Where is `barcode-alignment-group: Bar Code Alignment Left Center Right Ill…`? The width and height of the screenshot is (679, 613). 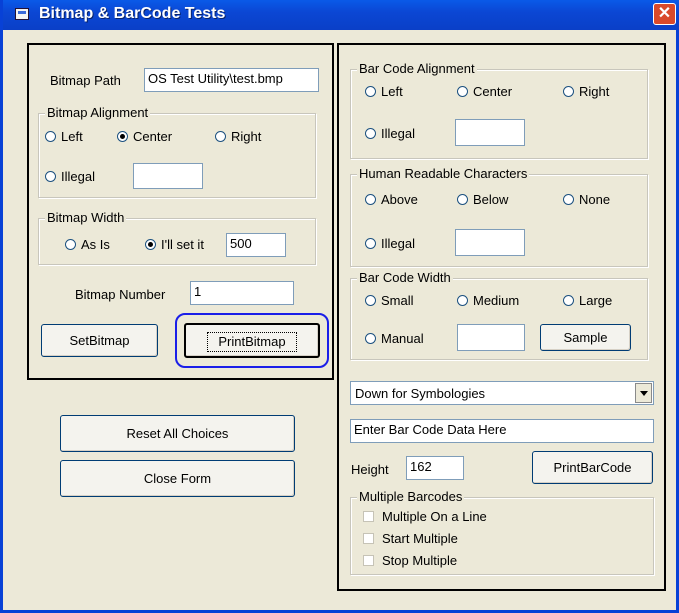 barcode-alignment-group: Bar Code Alignment Left Center Right Ill… is located at coordinates (499, 110).